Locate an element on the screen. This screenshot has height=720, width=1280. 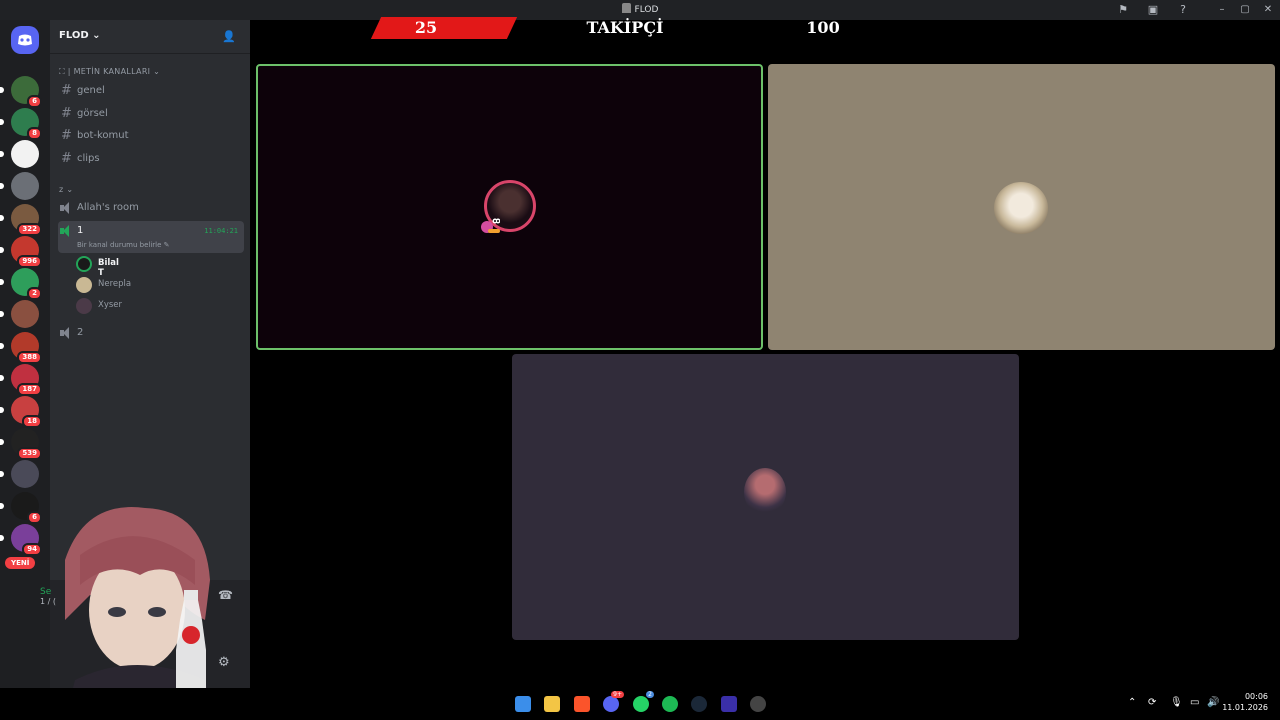
overlay-left-number: 25 is located at coordinates (426, 27).